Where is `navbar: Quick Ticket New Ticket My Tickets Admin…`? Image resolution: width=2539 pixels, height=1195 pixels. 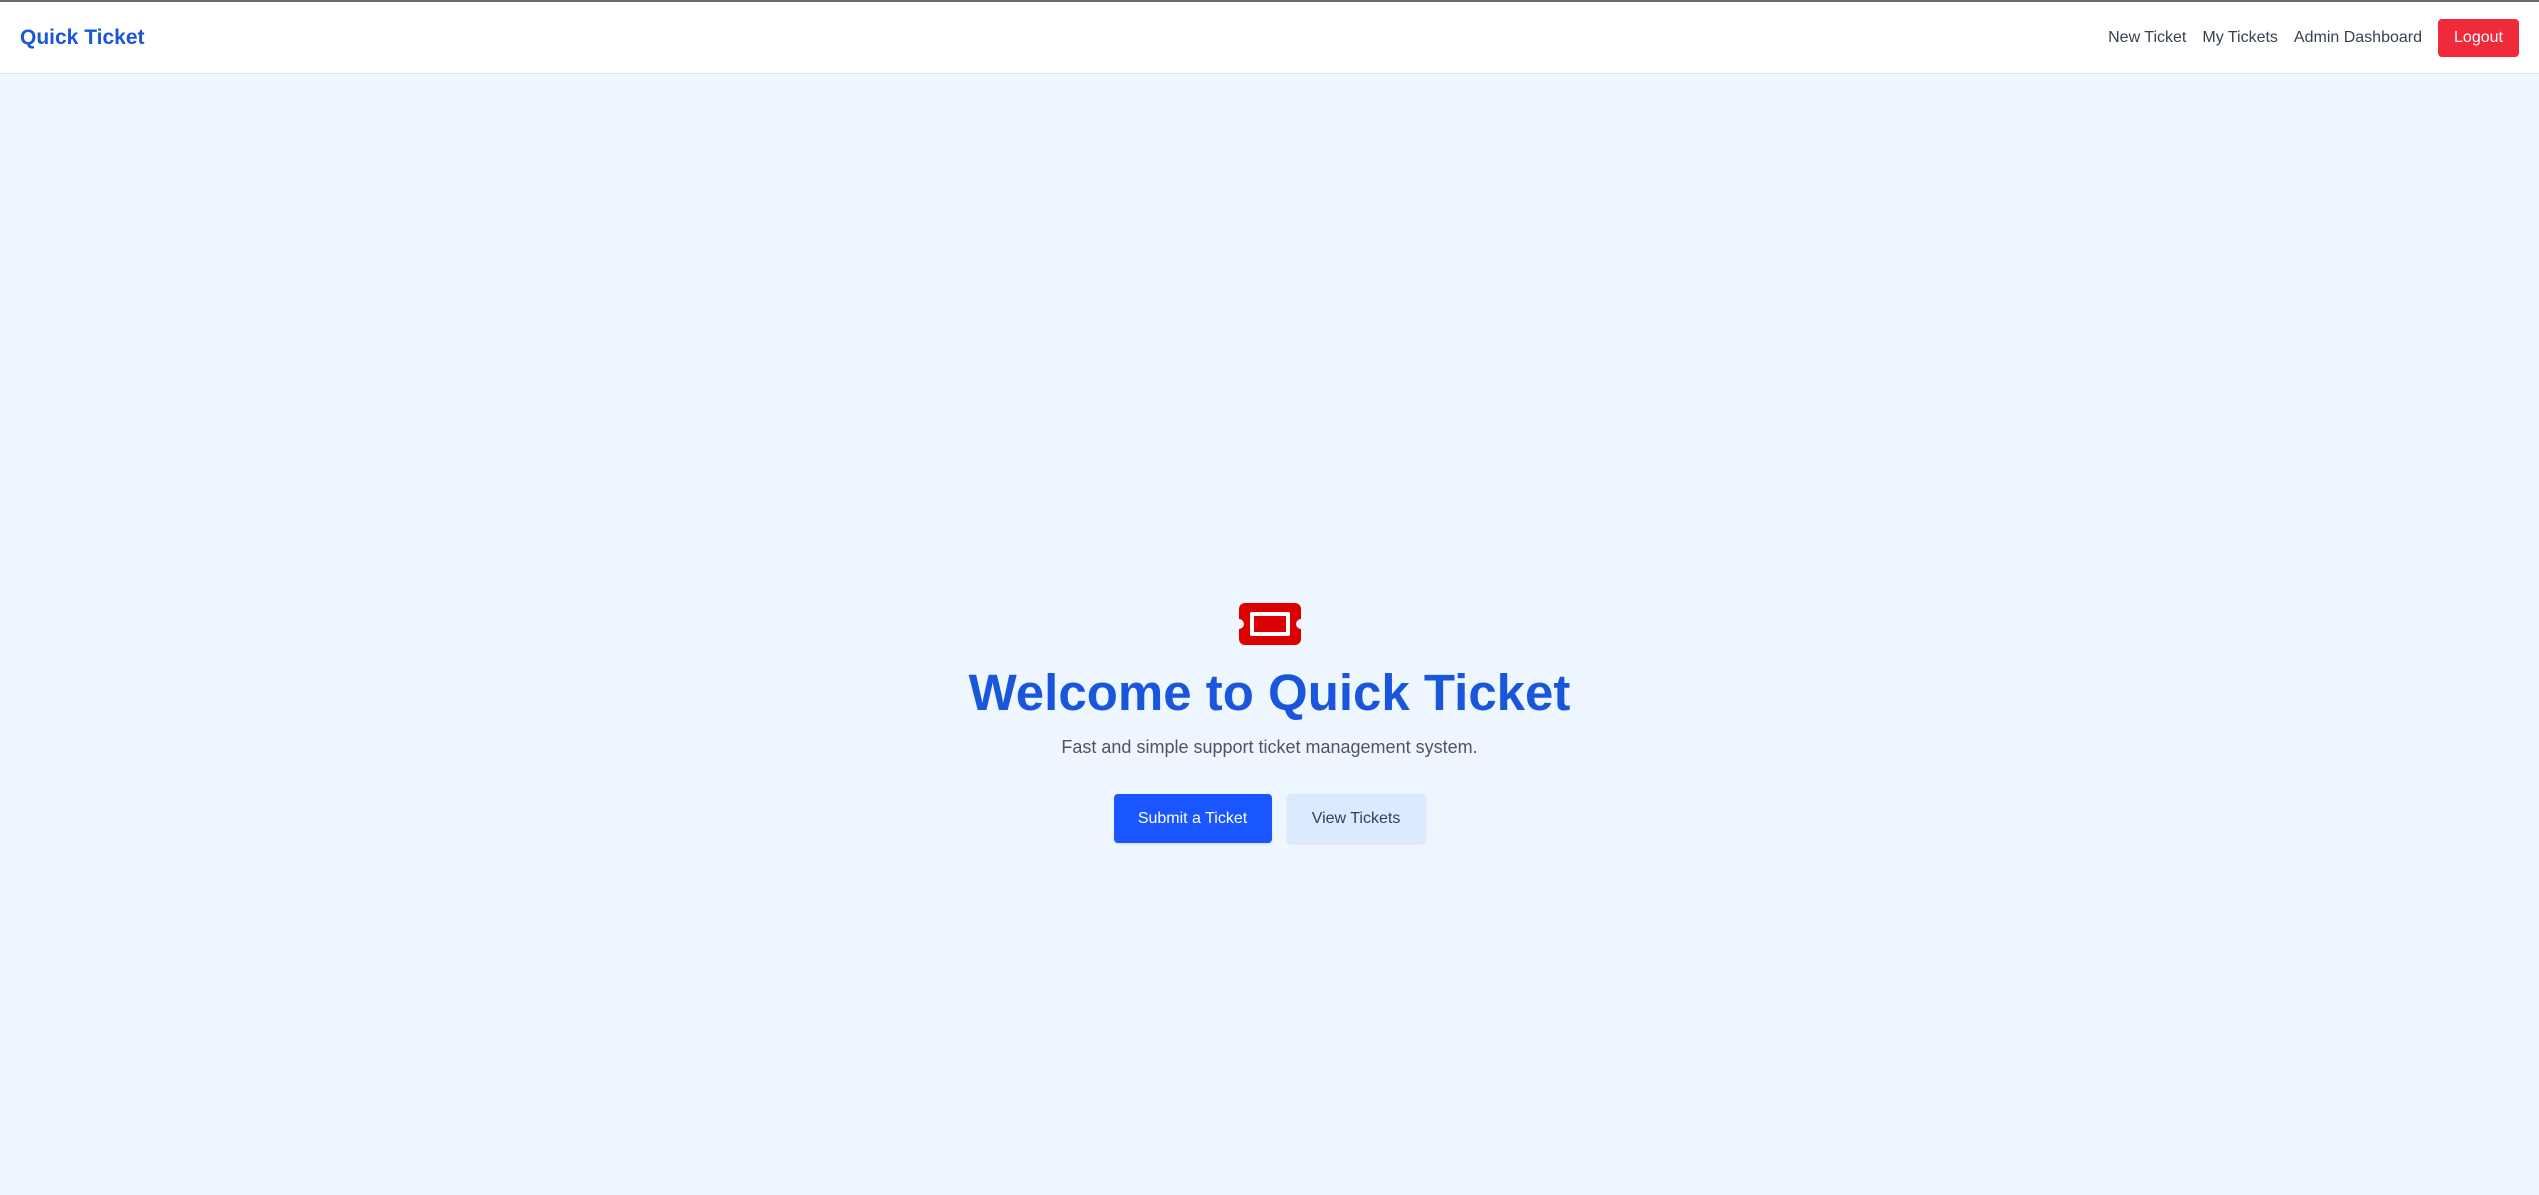 navbar: Quick Ticket New Ticket My Tickets Admin… is located at coordinates (1269, 37).